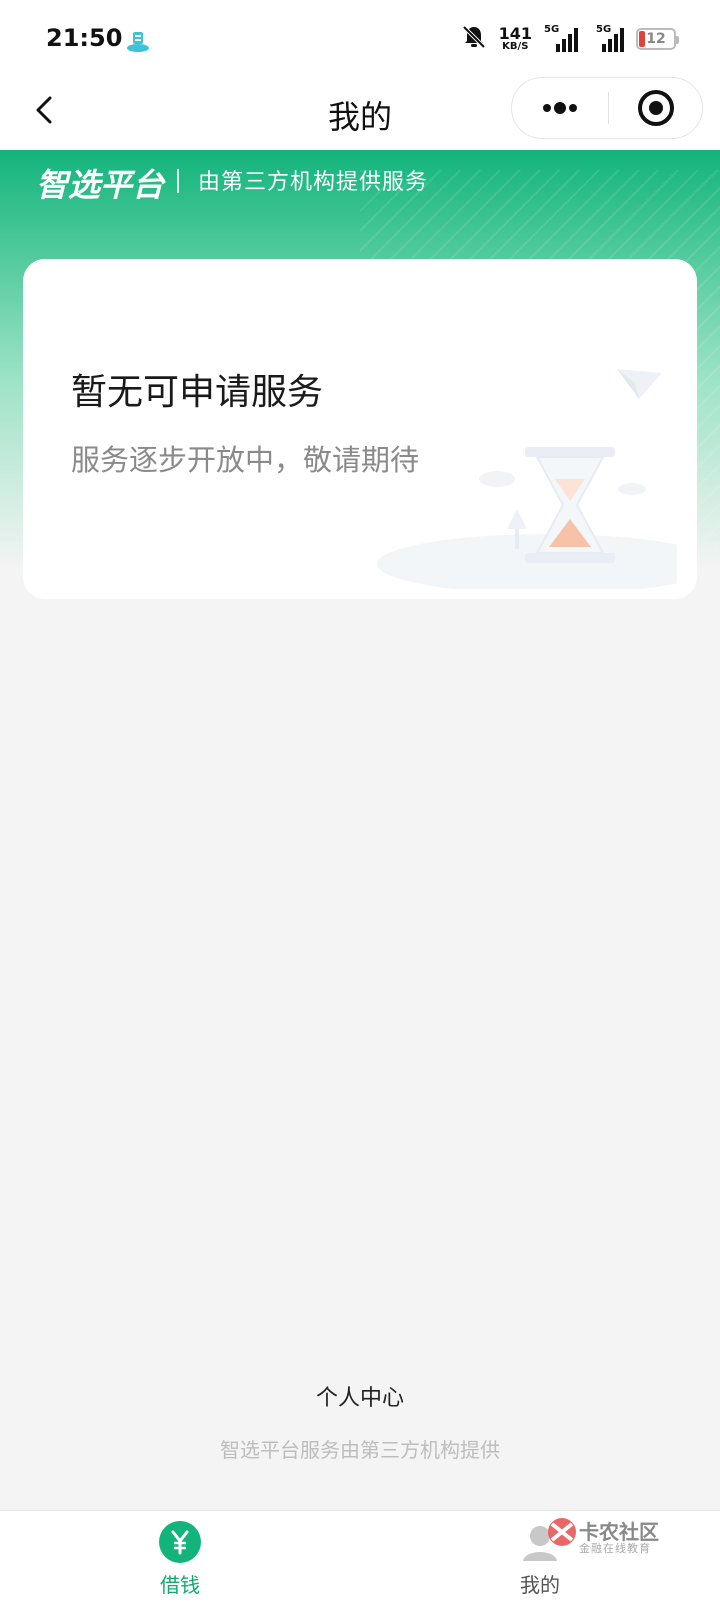 This screenshot has width=720, height=1605. Describe the element at coordinates (607, 39) in the screenshot. I see `signal-icon-2: 5G` at that location.